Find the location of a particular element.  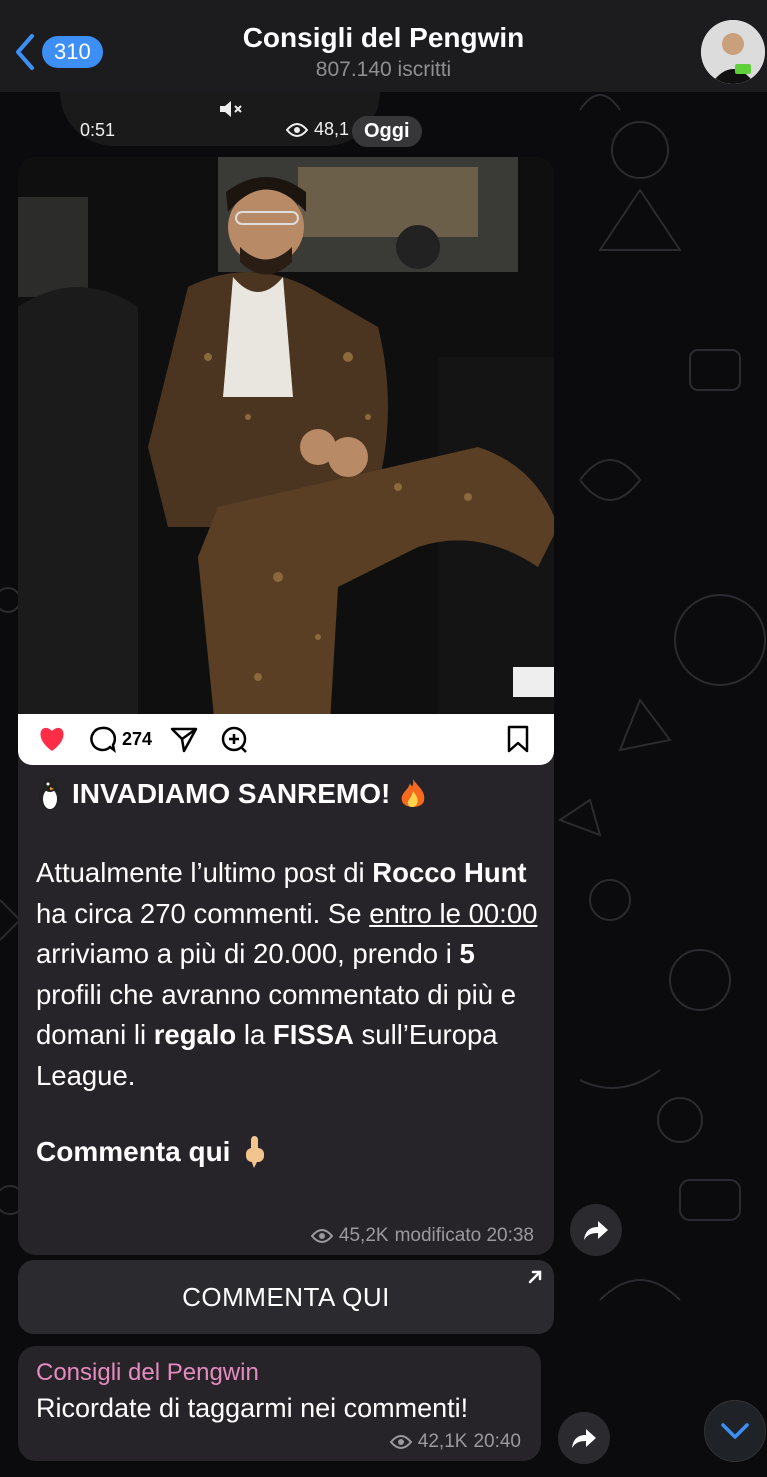

comment-icon is located at coordinates (102, 739).